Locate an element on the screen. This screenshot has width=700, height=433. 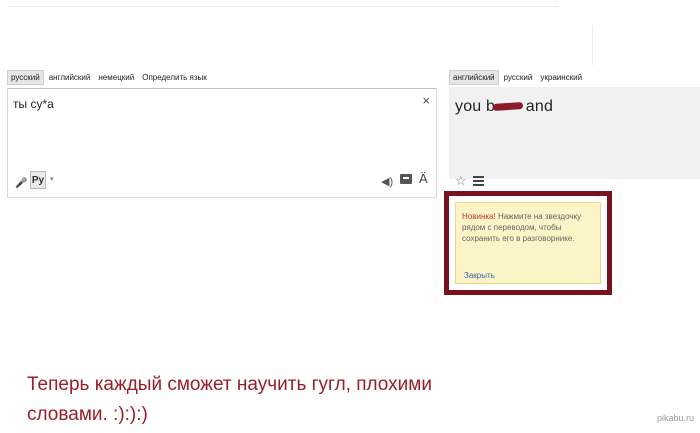
translation-result: you b and is located at coordinates (574, 133).